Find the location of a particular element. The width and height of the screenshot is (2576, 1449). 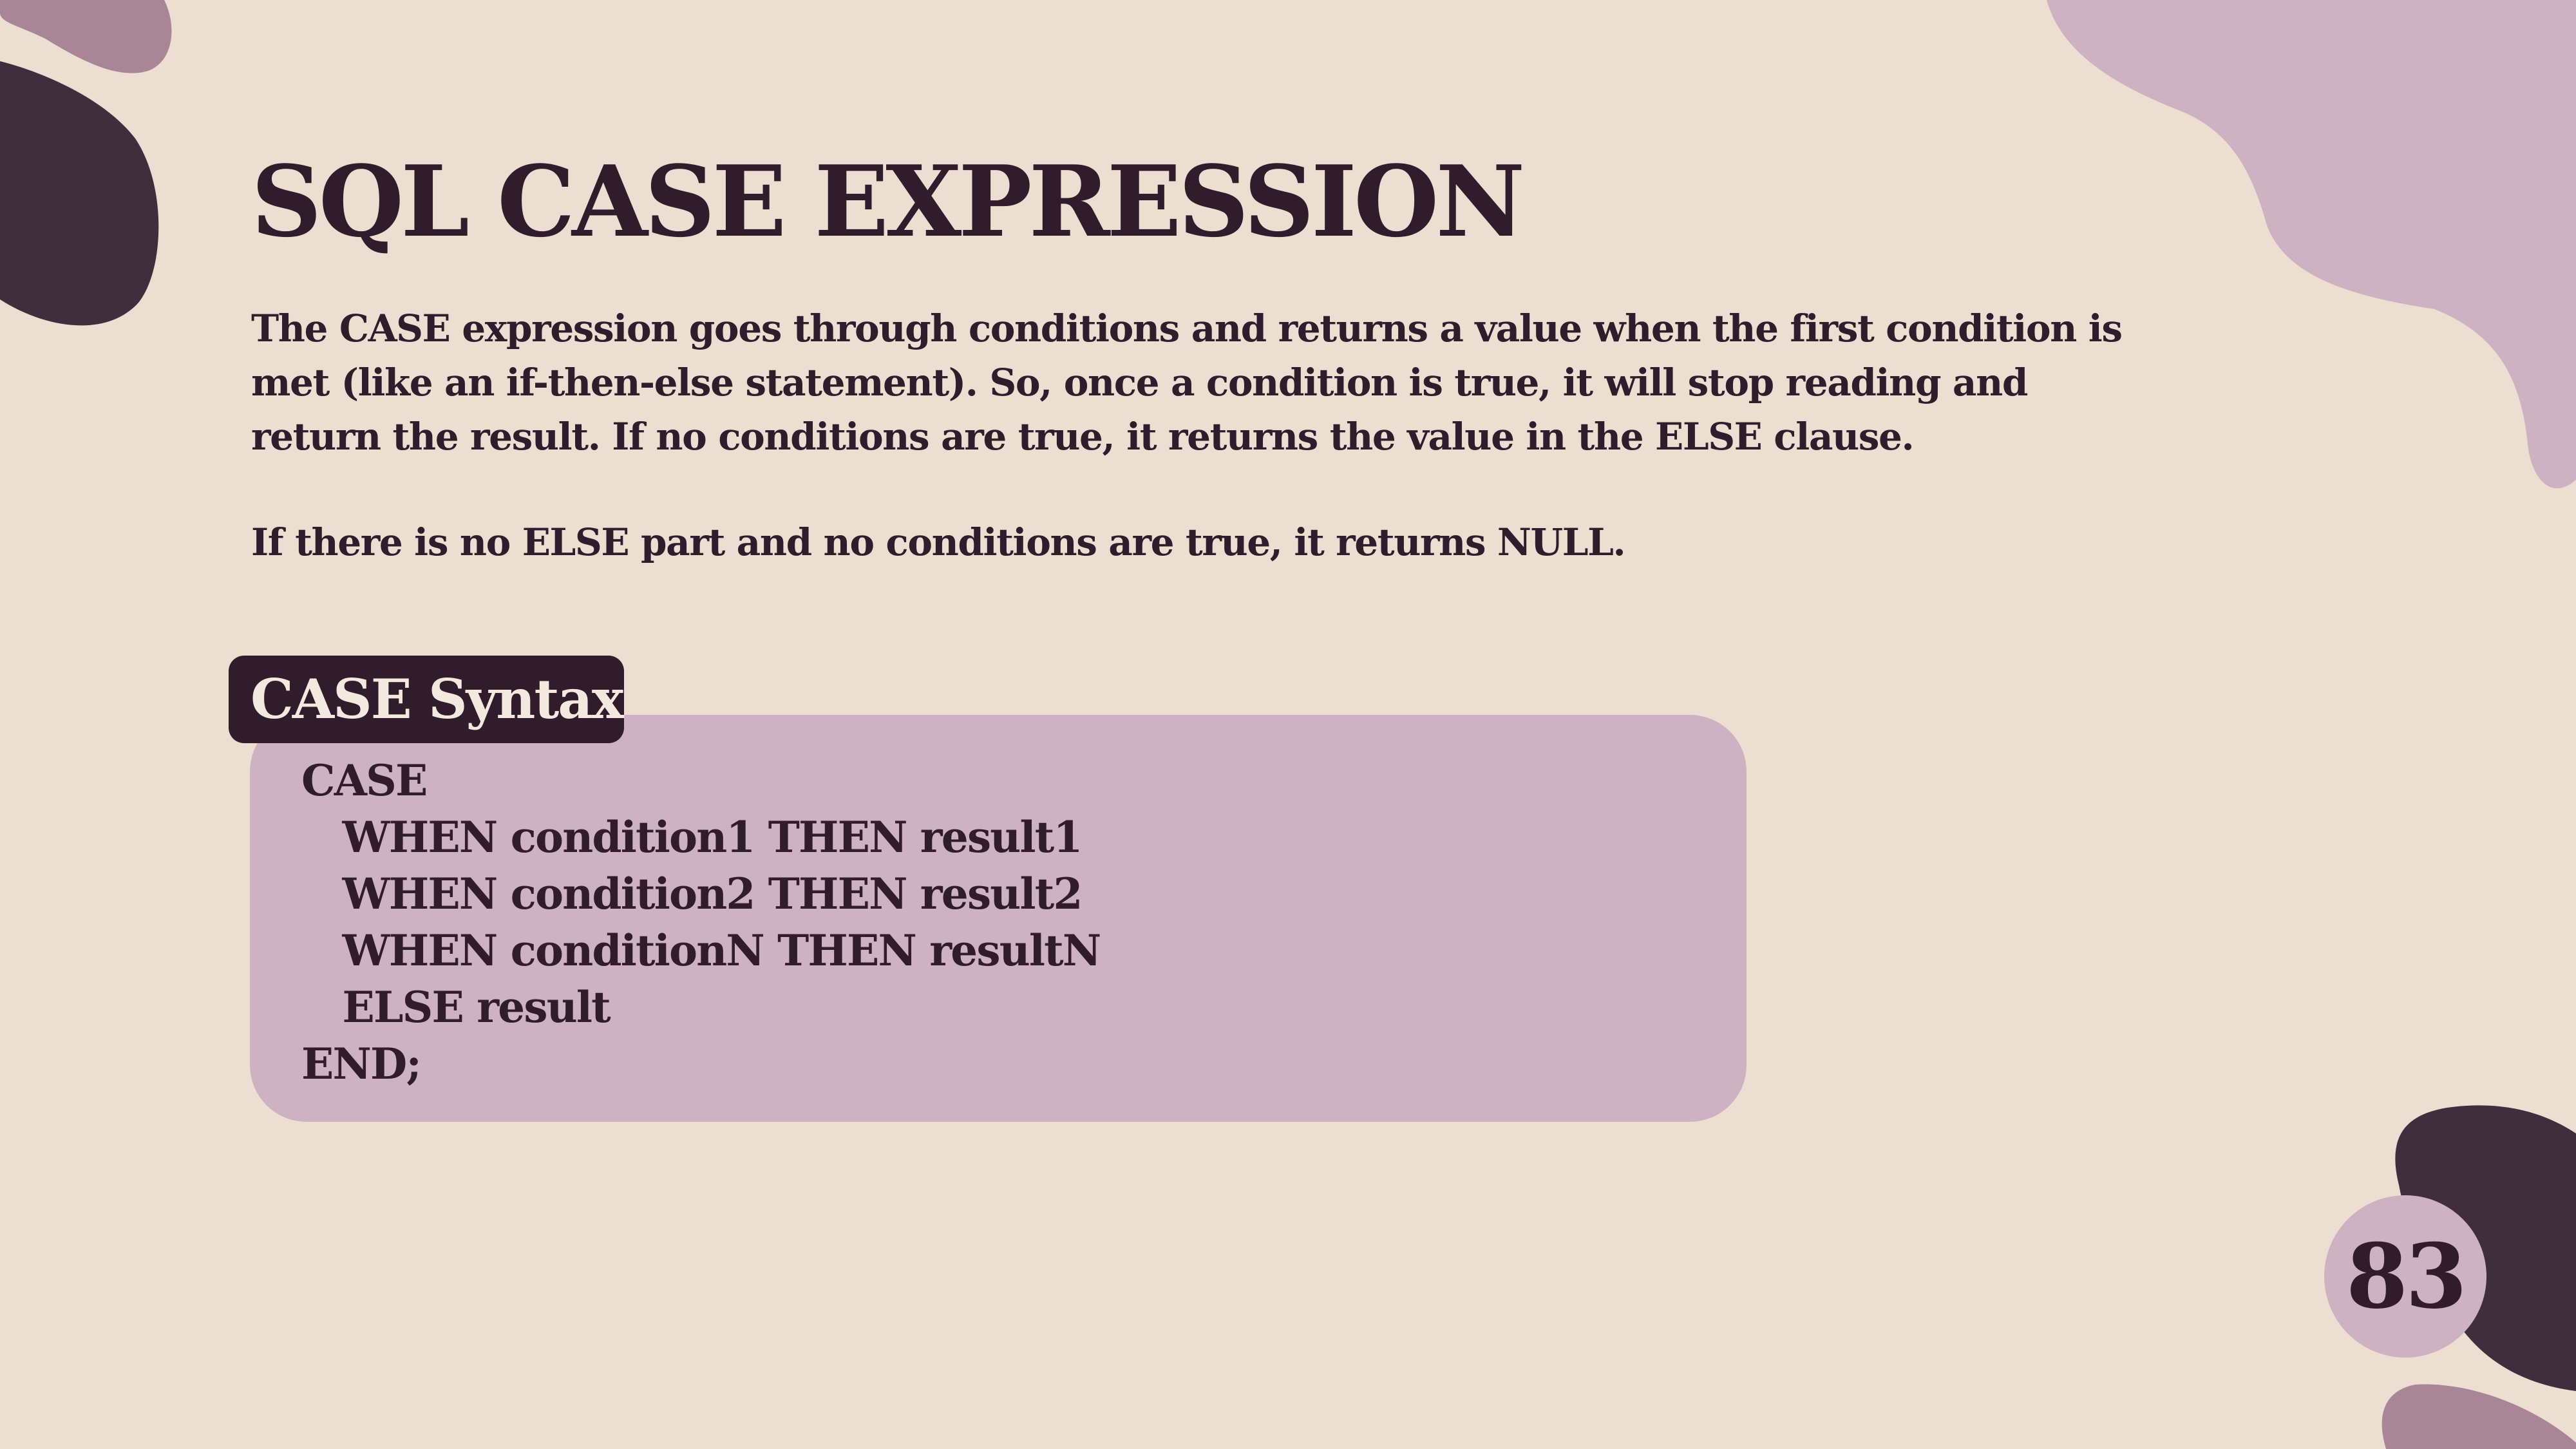

bottom-right-pink-blob is located at coordinates (2479, 1416).